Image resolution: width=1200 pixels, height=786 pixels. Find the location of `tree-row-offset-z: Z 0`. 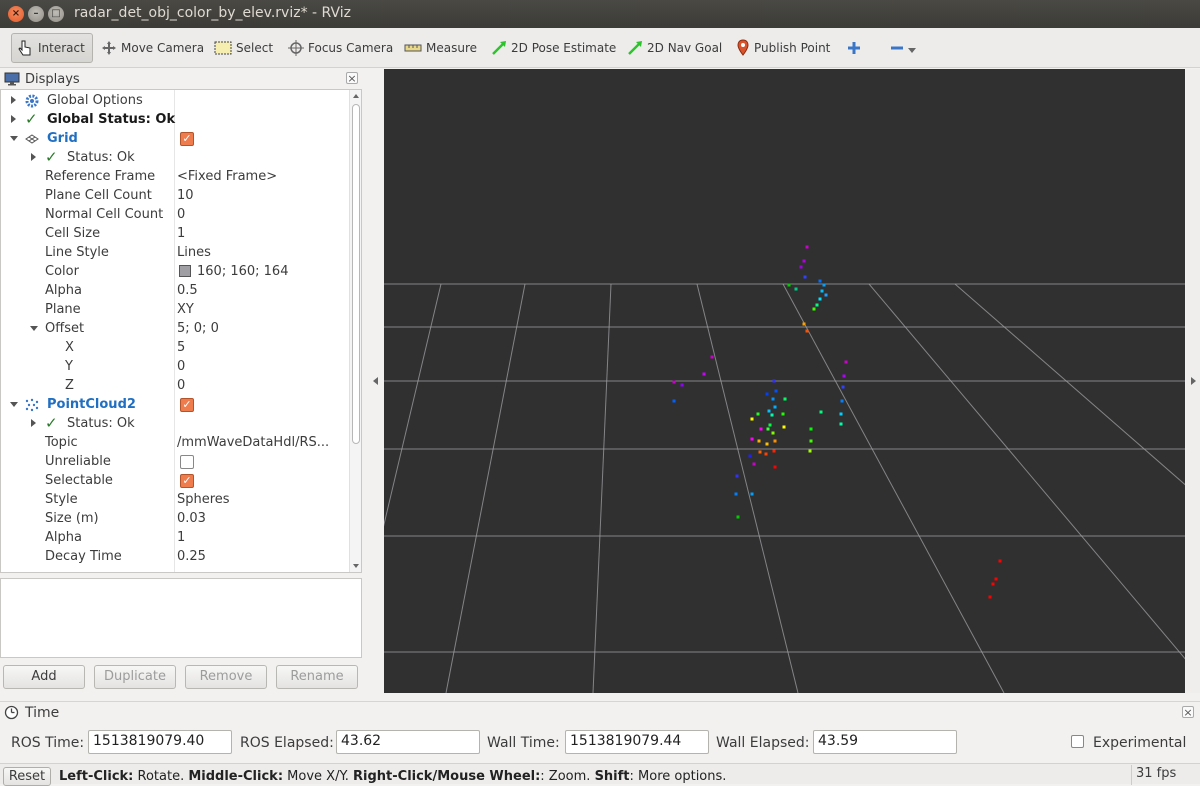

tree-row-offset-z: Z 0 is located at coordinates (174, 386).